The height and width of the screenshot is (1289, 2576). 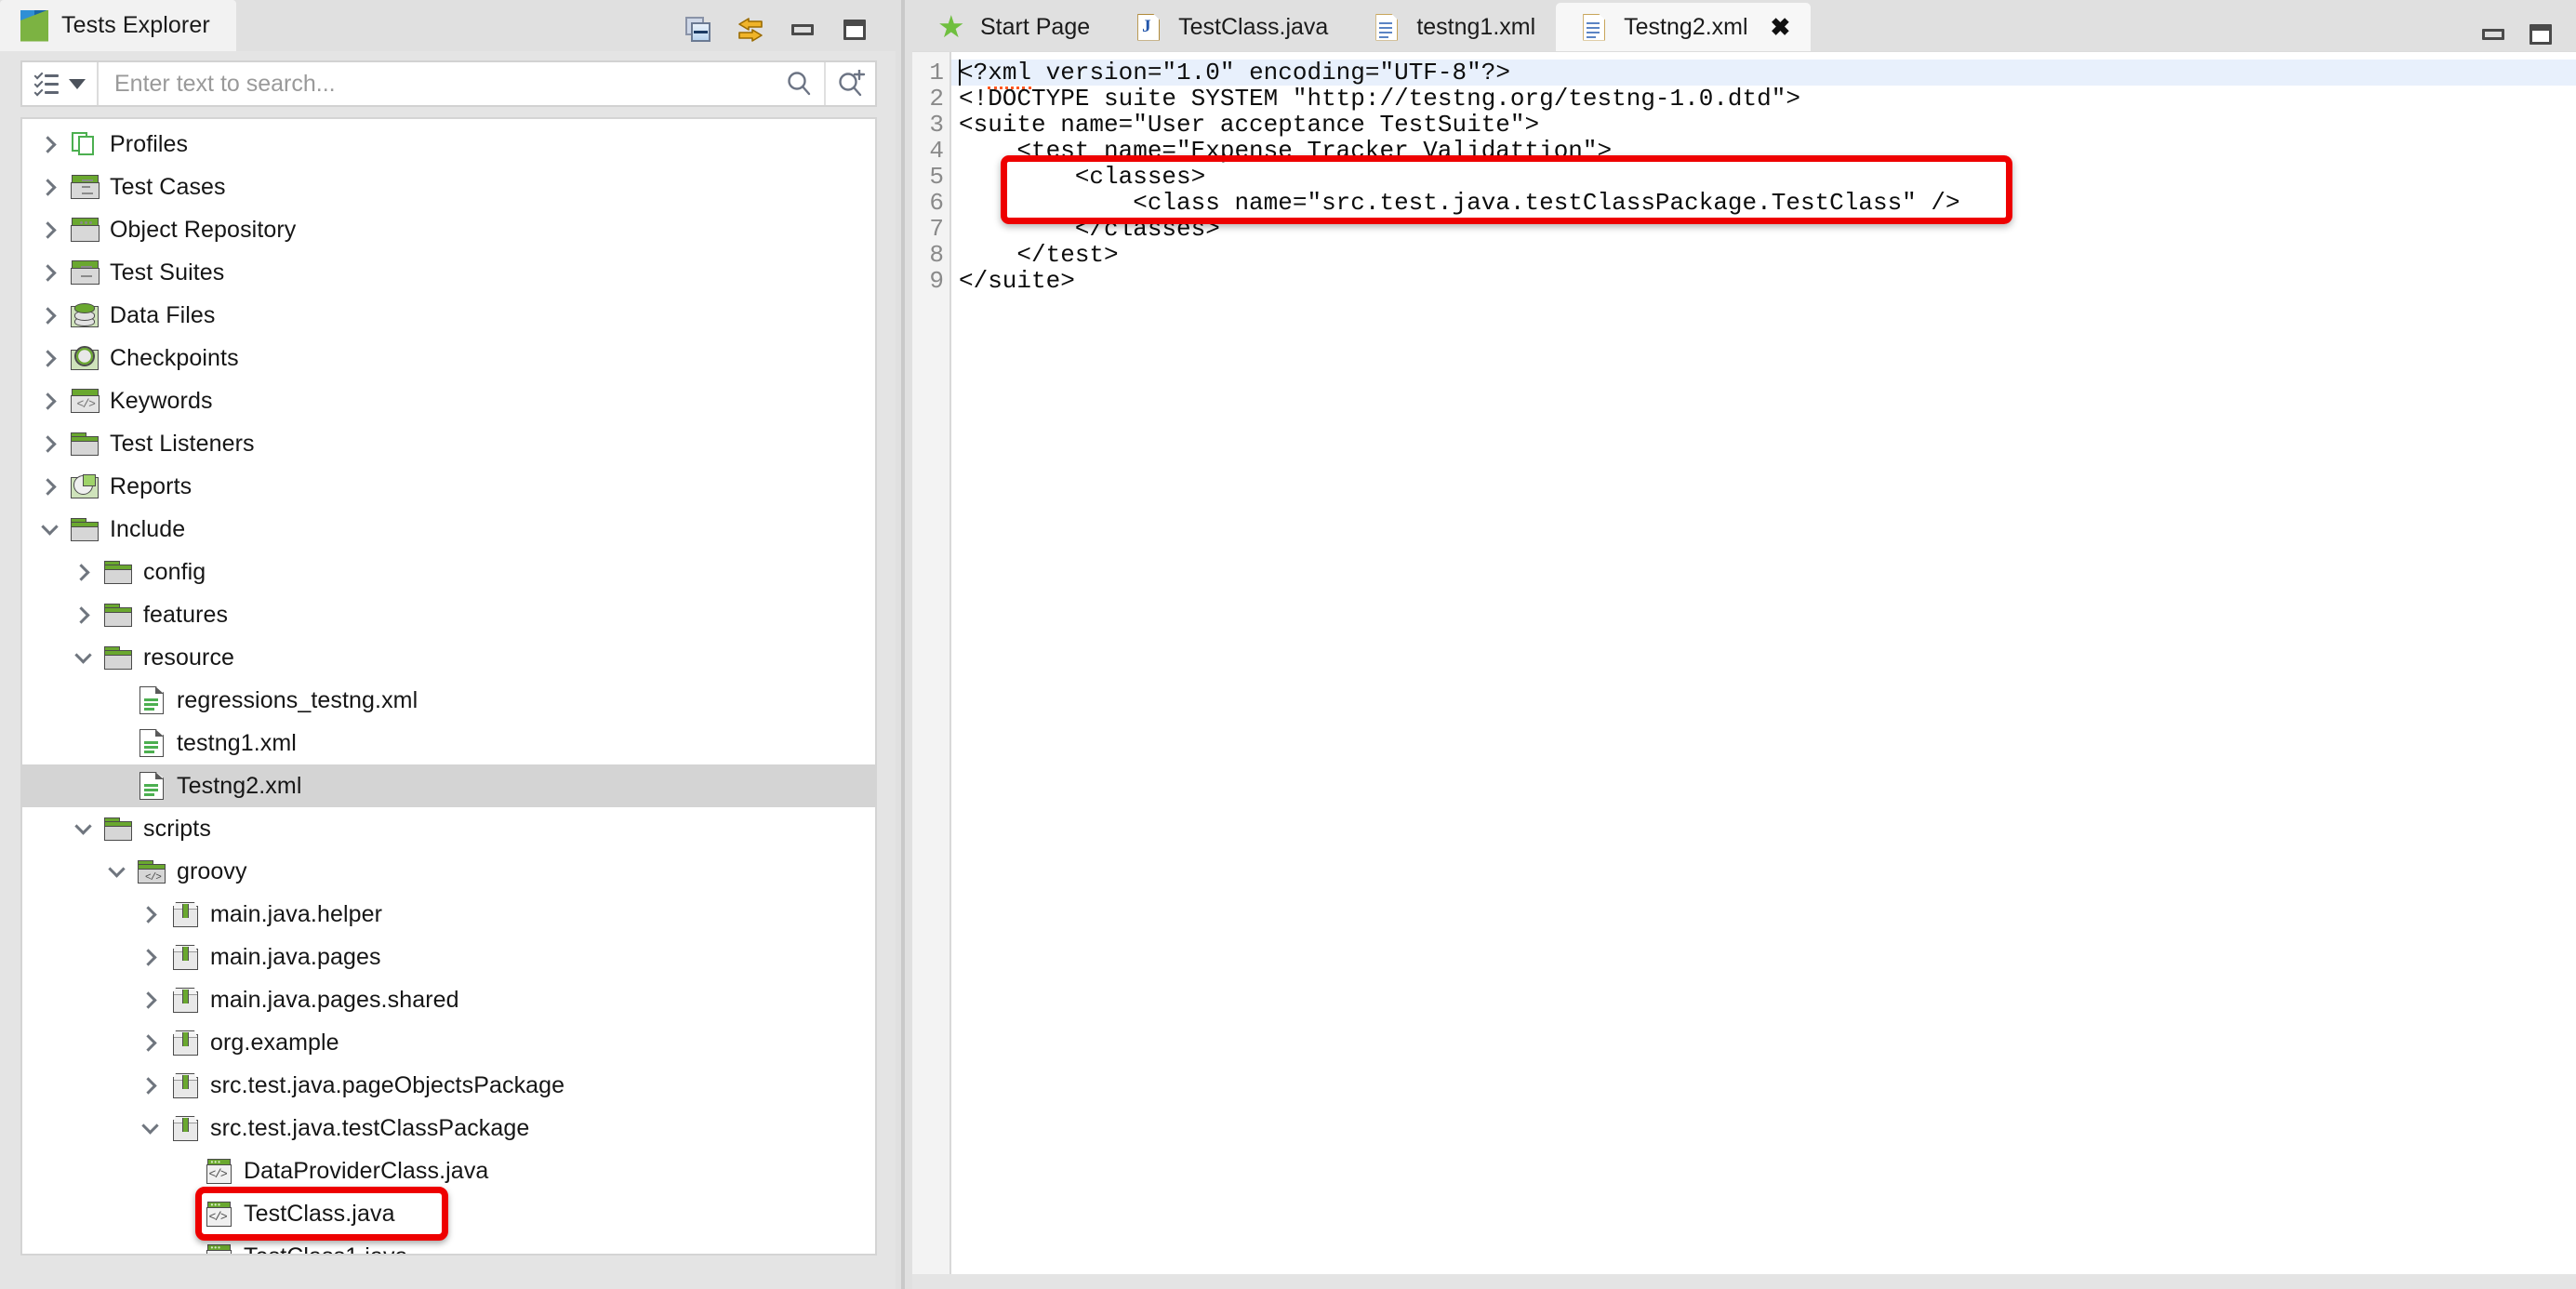 What do you see at coordinates (84, 486) in the screenshot?
I see `report-icon` at bounding box center [84, 486].